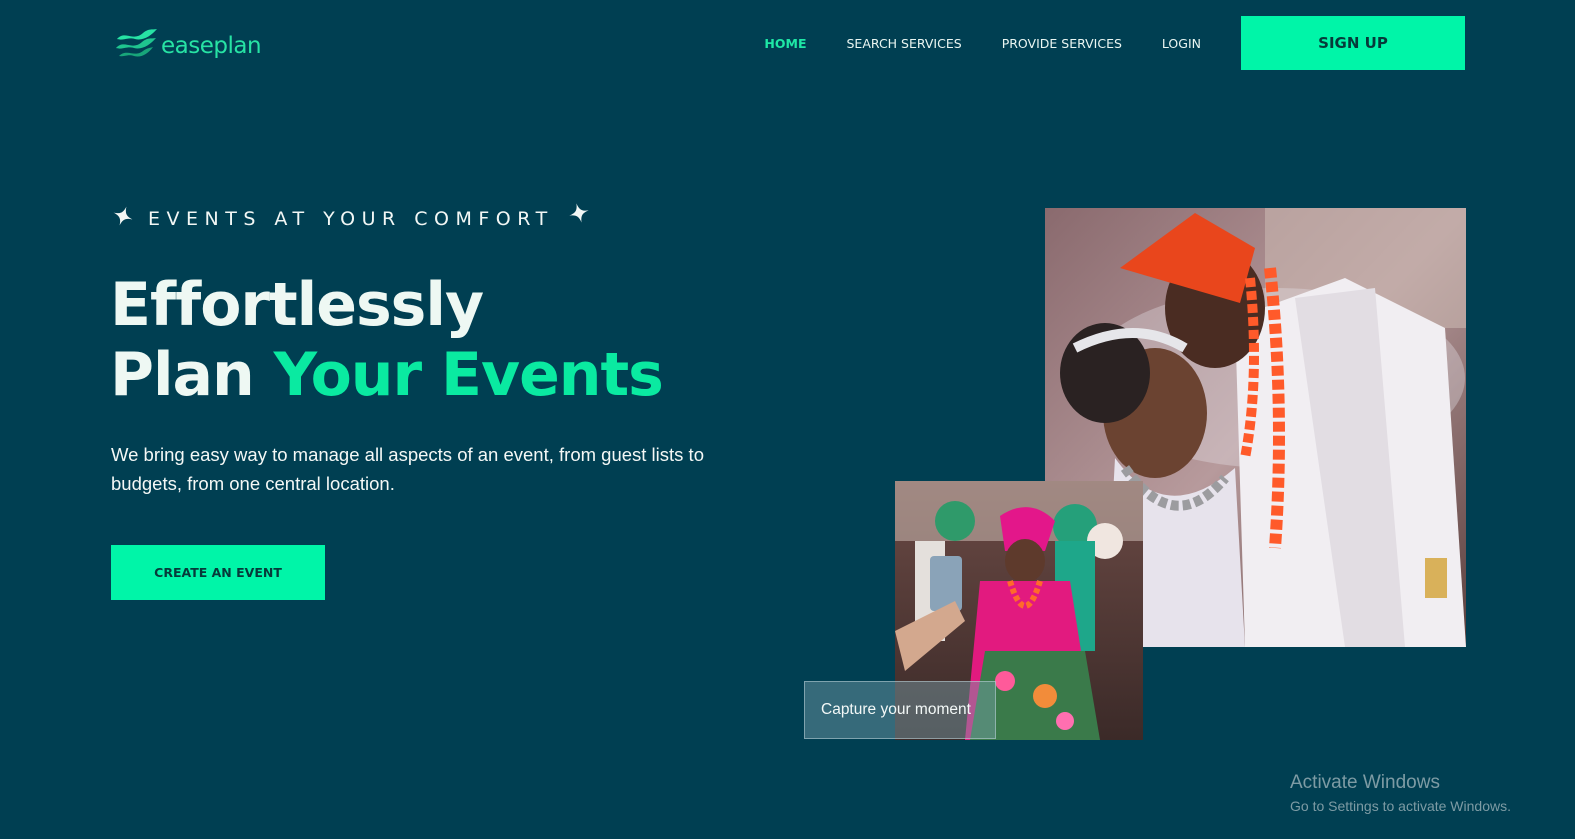 This screenshot has height=839, width=1575. Describe the element at coordinates (1353, 43) in the screenshot. I see `signup-button: SIGN UP` at that location.